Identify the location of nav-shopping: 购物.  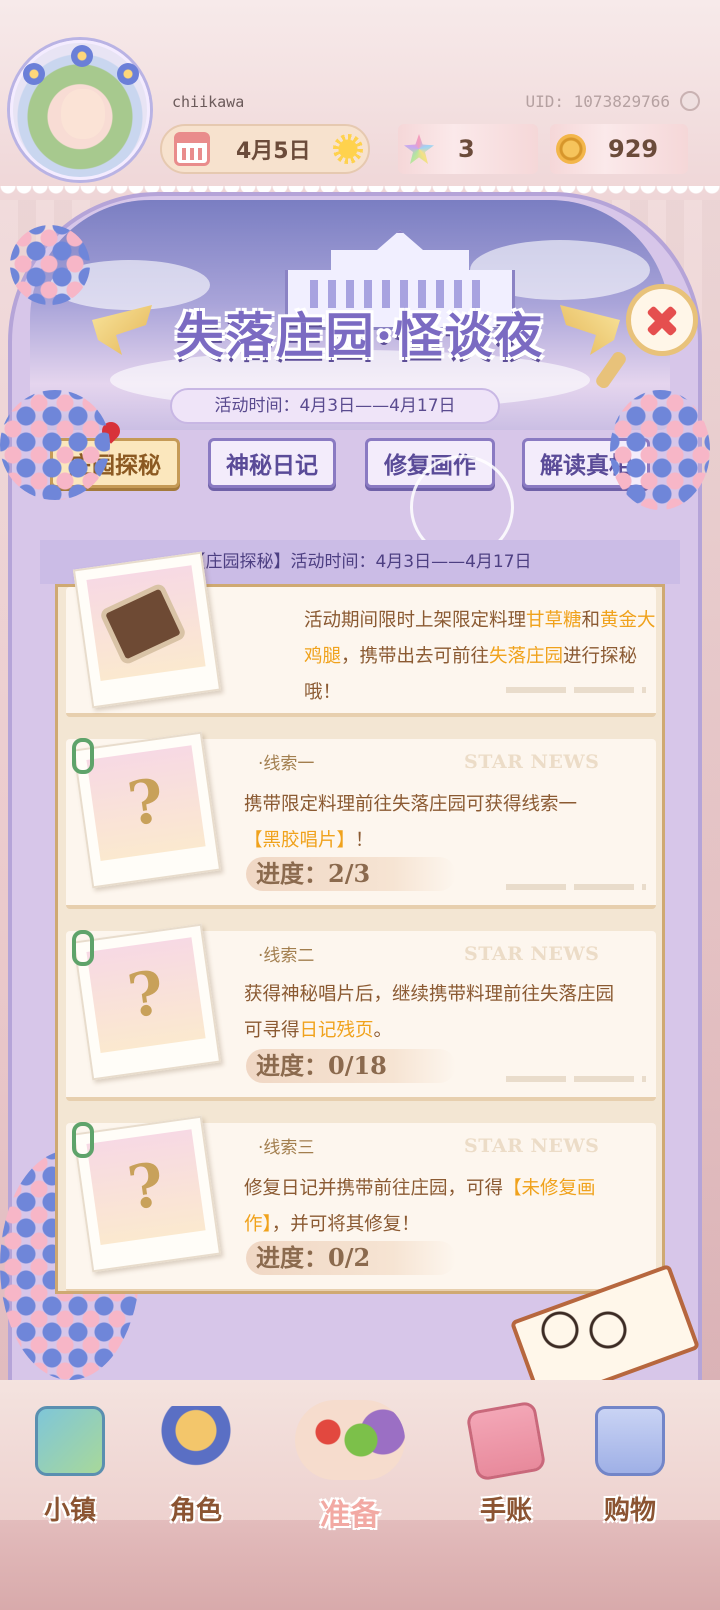
(630, 1470).